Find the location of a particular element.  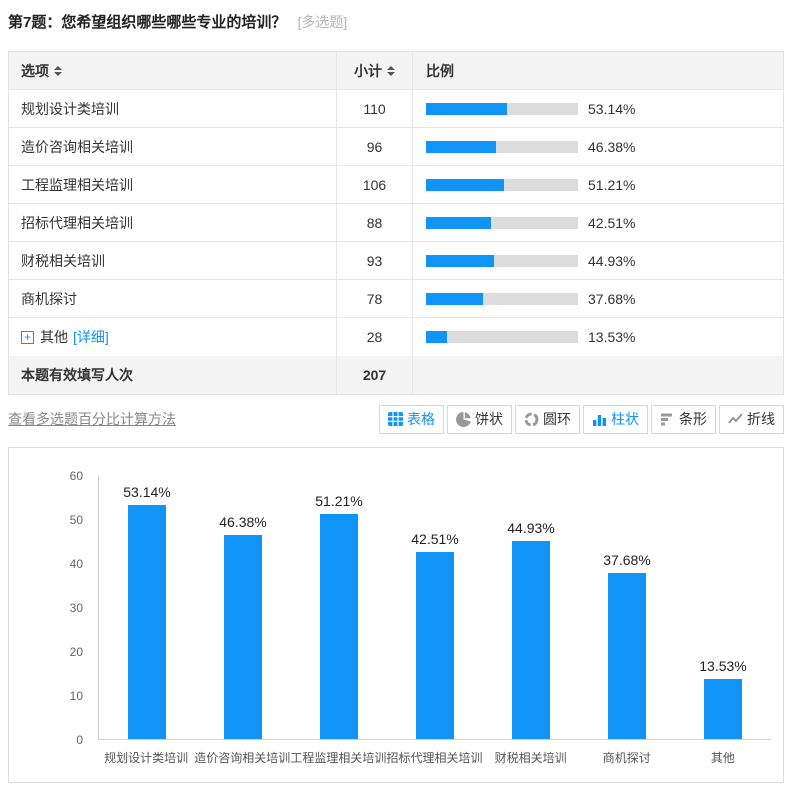

bar-value-label: 51.21% is located at coordinates (339, 500).